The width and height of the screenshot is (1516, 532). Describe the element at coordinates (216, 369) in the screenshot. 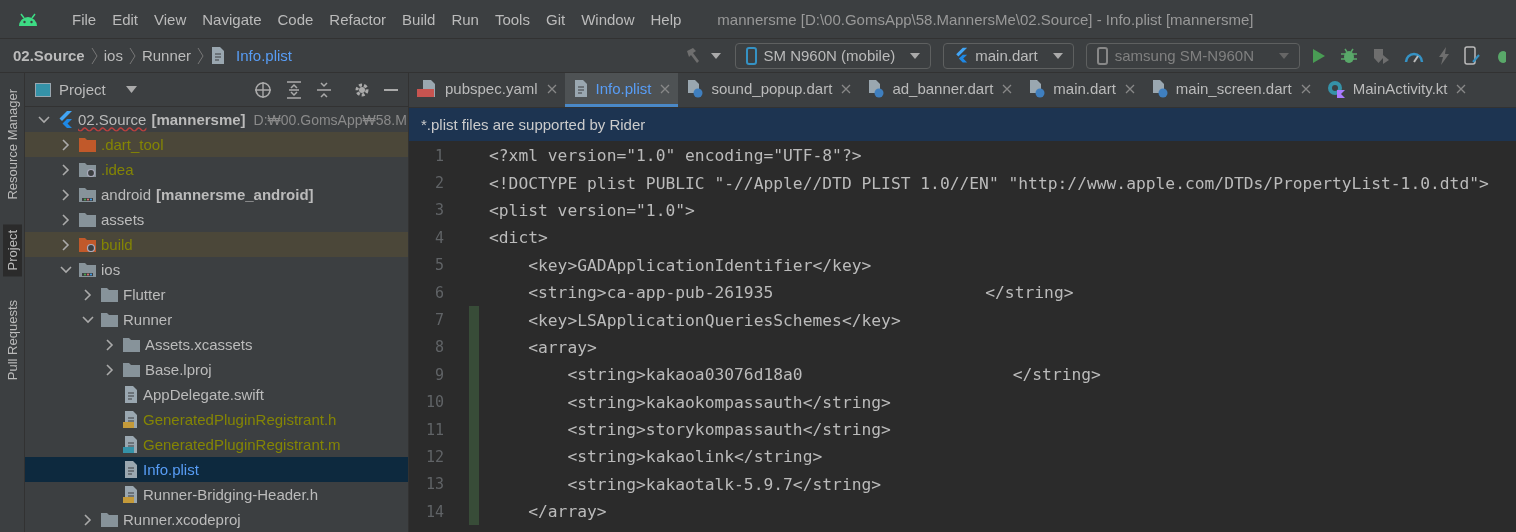

I see `tree-row: Base.lproj` at that location.